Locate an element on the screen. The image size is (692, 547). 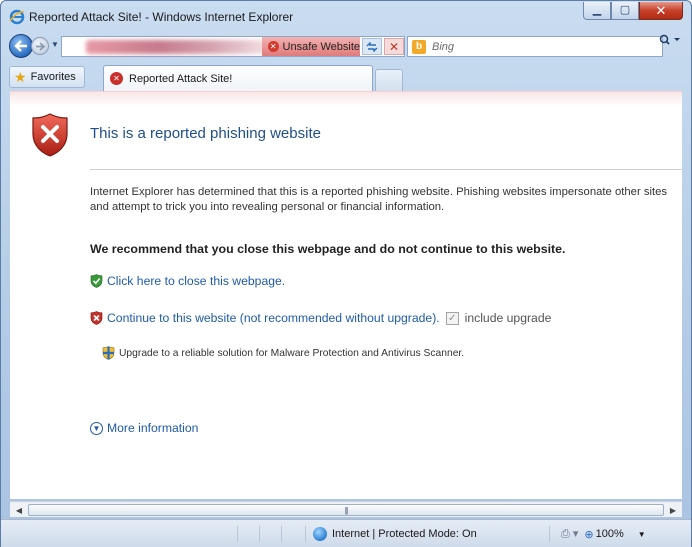
divider is located at coordinates (386, 169).